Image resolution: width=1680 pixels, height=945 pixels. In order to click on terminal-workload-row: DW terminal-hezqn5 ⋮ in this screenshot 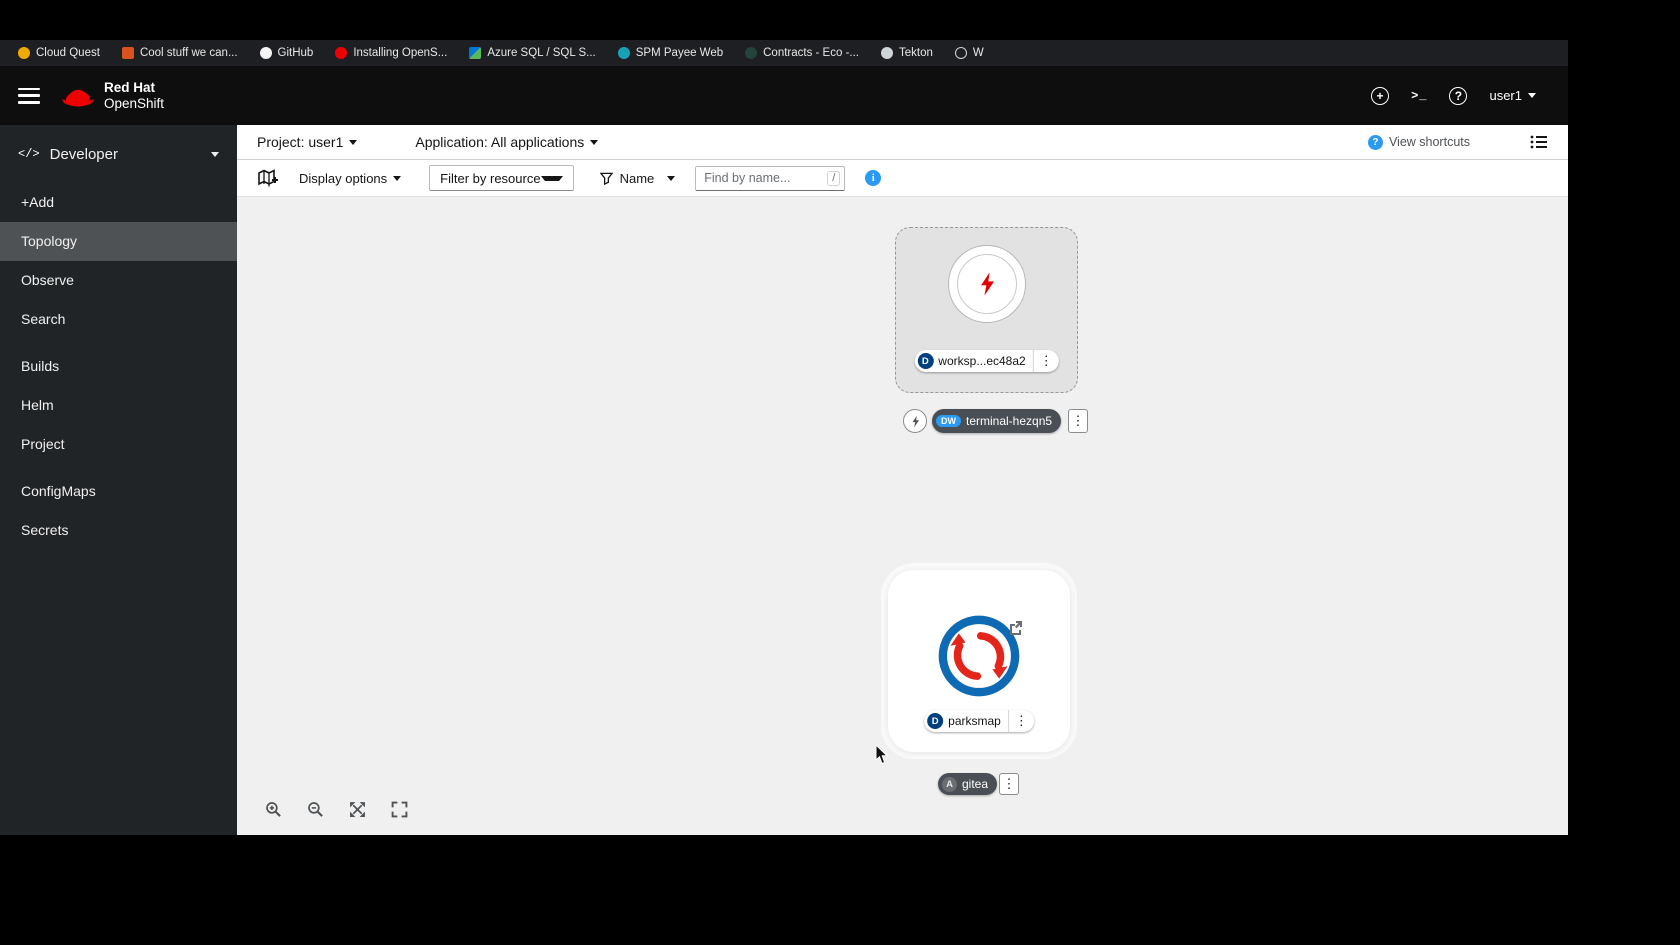, I will do `click(996, 421)`.